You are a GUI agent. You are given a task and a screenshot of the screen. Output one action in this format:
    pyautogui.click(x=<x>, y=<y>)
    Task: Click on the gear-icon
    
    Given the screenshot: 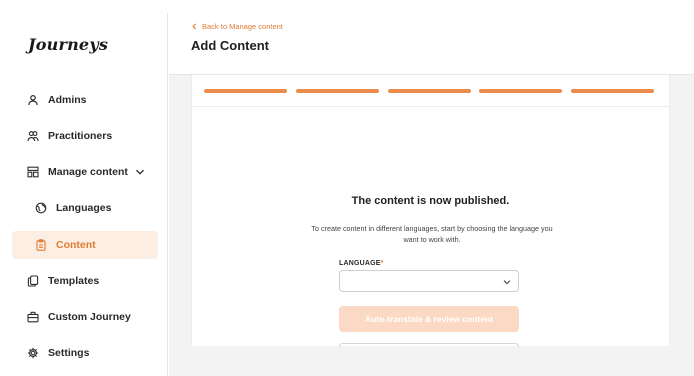 What is the action you would take?
    pyautogui.click(x=33, y=353)
    